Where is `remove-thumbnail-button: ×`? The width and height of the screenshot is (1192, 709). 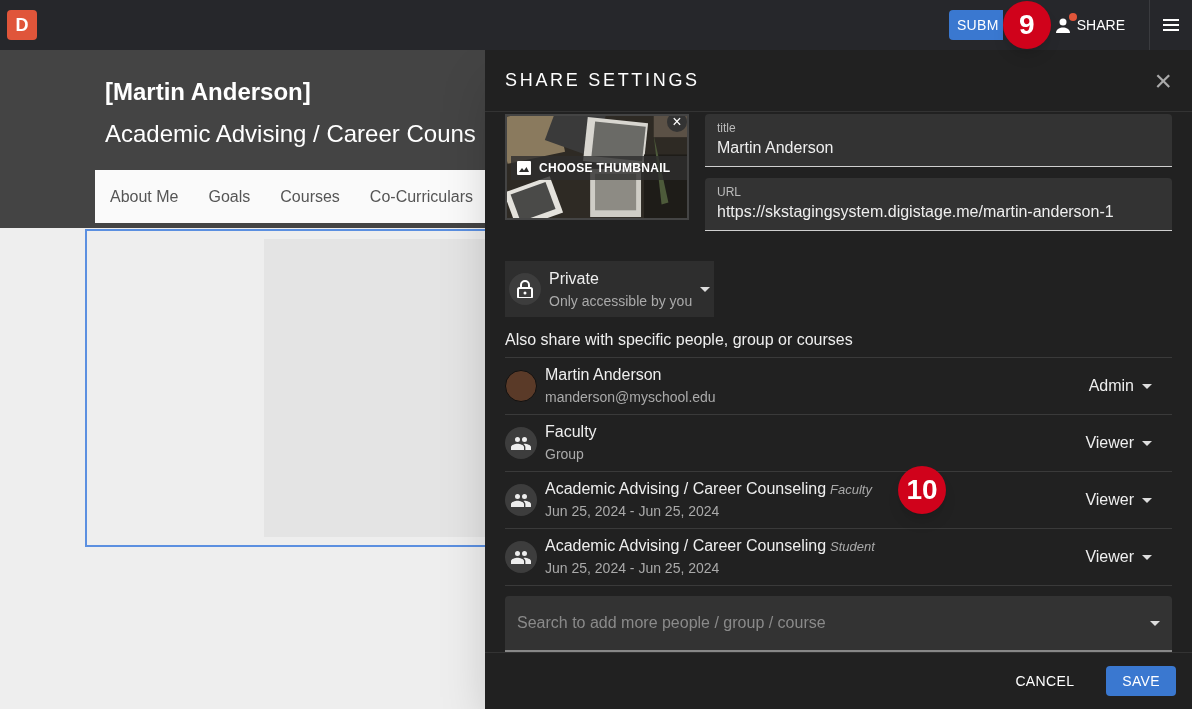
remove-thumbnail-button: × is located at coordinates (677, 124).